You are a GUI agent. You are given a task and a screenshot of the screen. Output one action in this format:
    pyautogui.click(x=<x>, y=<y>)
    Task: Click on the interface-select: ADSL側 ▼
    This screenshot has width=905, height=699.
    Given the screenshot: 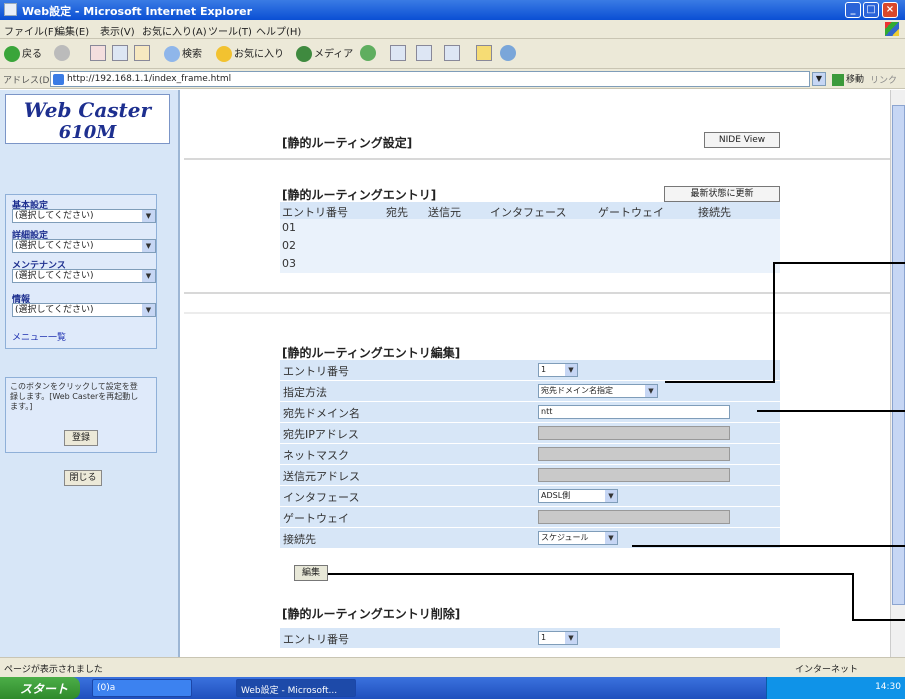 What is the action you would take?
    pyautogui.click(x=578, y=496)
    